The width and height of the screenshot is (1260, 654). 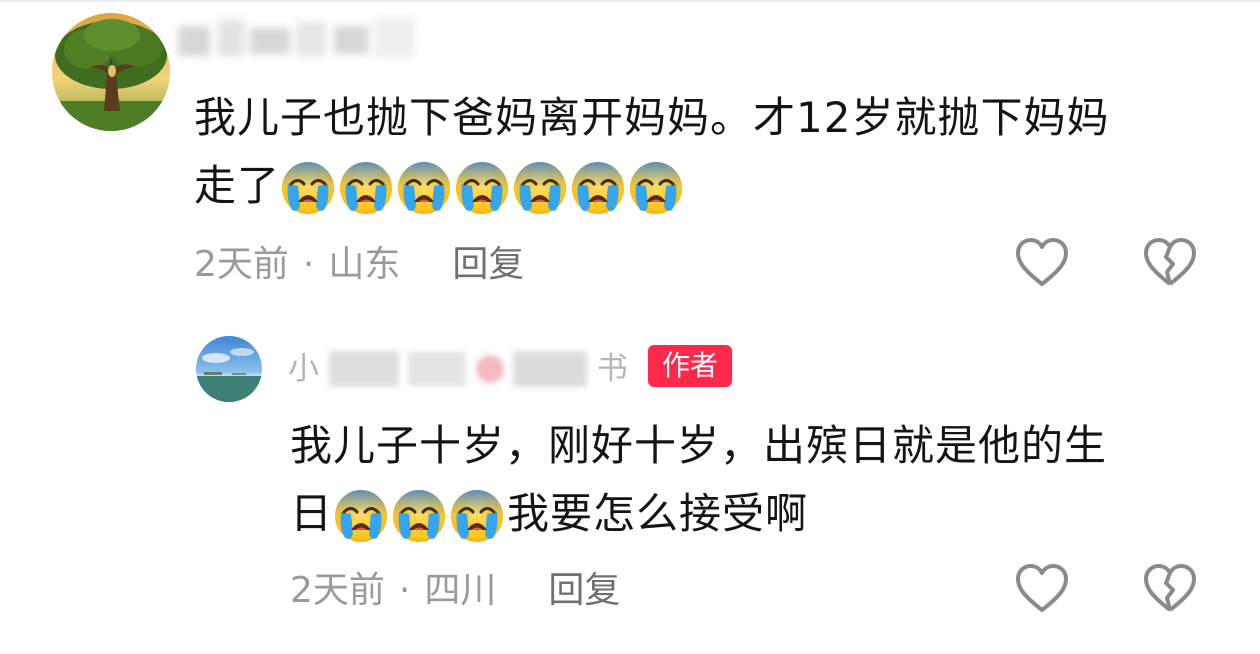 What do you see at coordinates (229, 369) in the screenshot?
I see `reply-author-avatar` at bounding box center [229, 369].